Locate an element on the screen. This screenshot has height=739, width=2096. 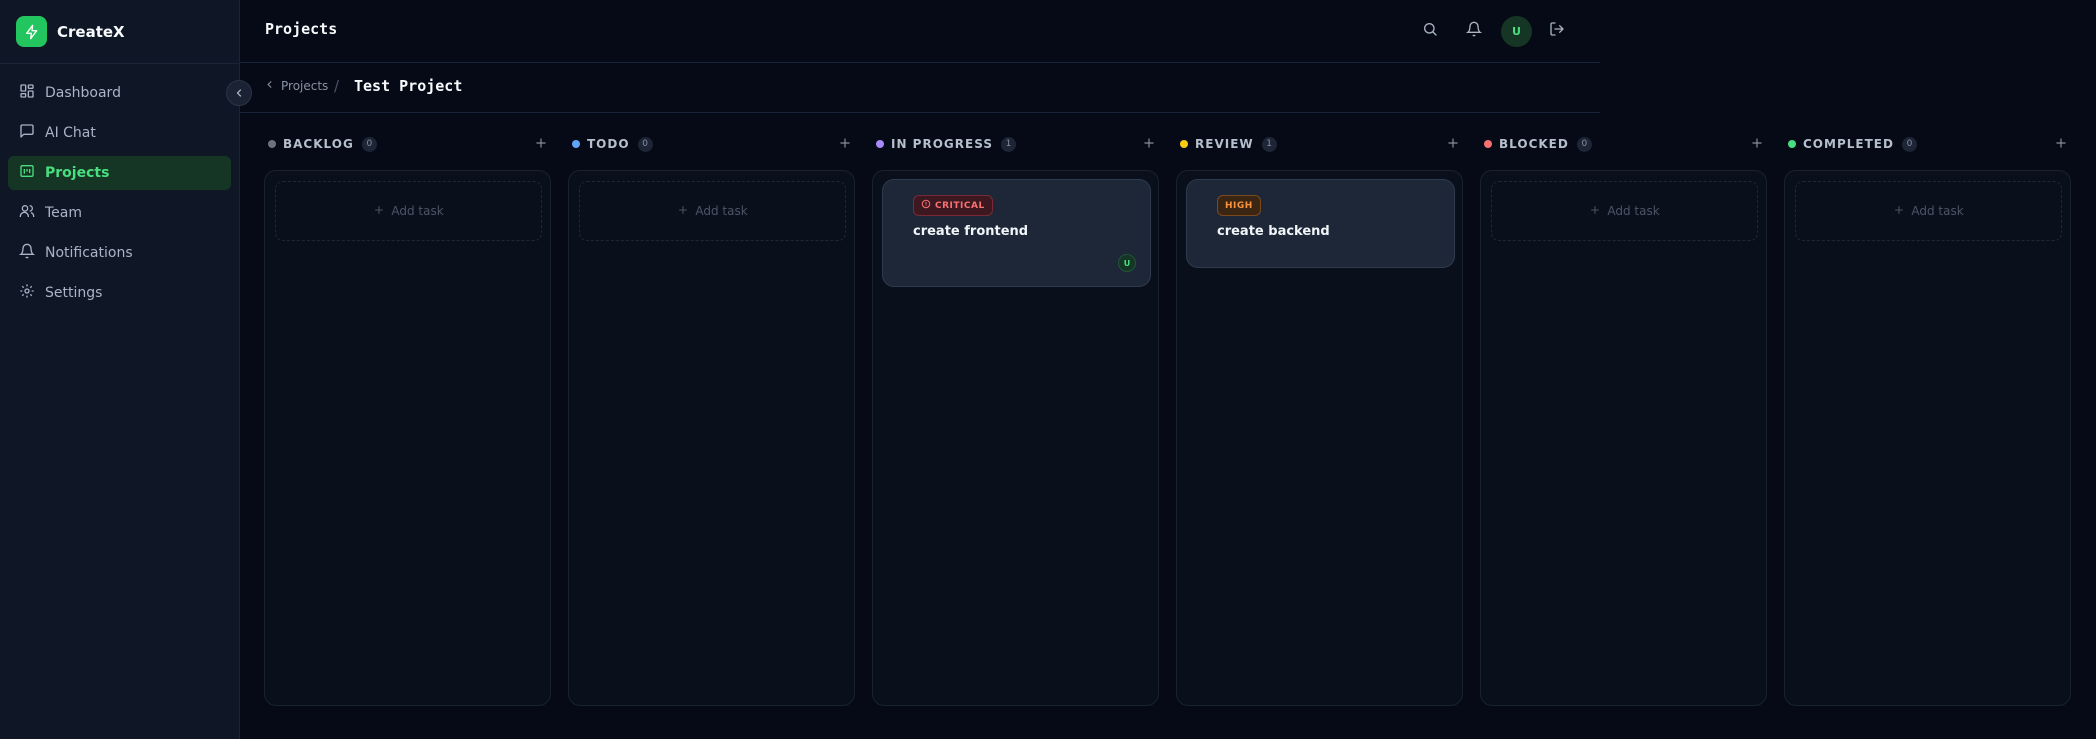
sidebar-item-settings: Settings is located at coordinates (119, 293).